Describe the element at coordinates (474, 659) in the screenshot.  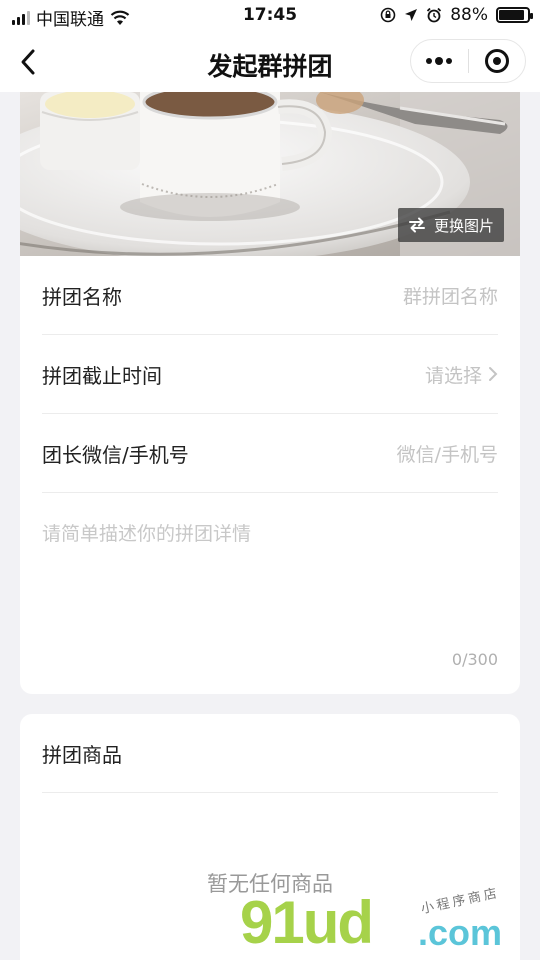
I see `char-counter: 0/300` at that location.